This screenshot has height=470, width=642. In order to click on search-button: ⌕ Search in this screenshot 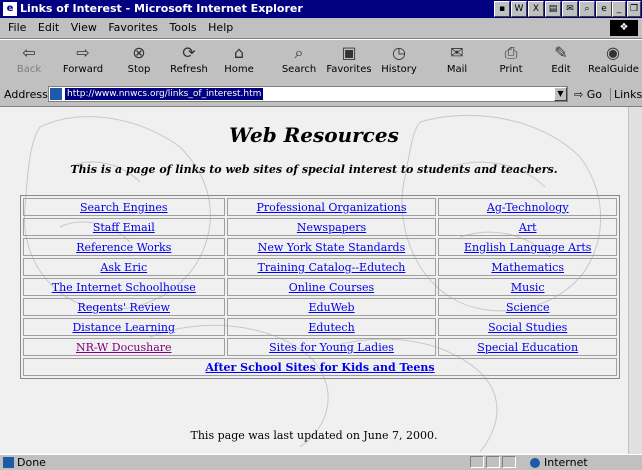, I will do `click(299, 62)`.